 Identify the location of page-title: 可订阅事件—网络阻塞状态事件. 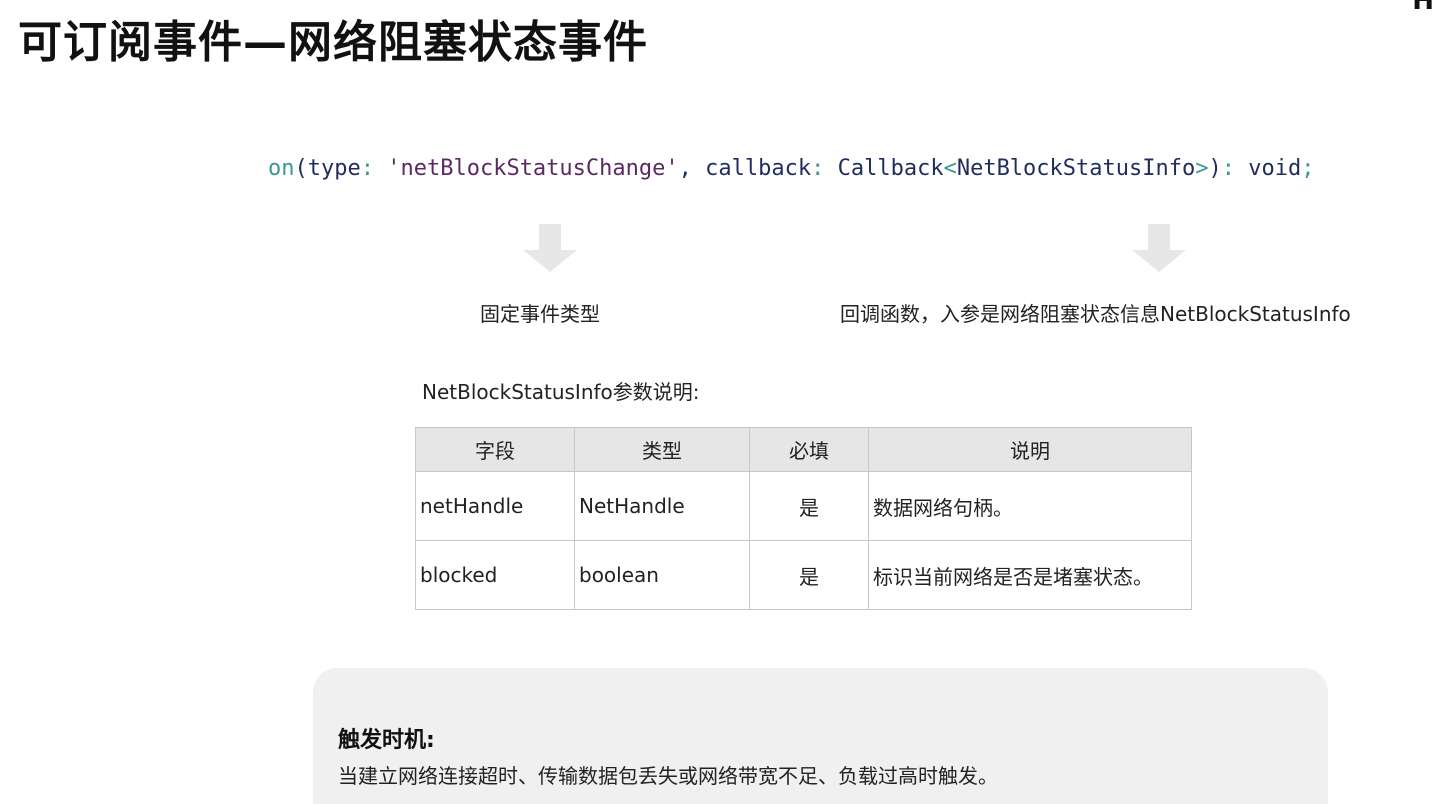
(333, 42).